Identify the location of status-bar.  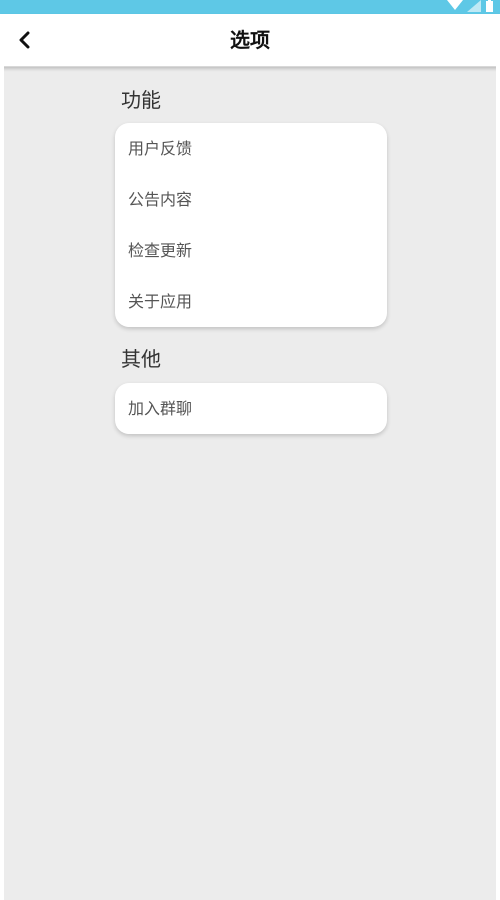
(250, 7).